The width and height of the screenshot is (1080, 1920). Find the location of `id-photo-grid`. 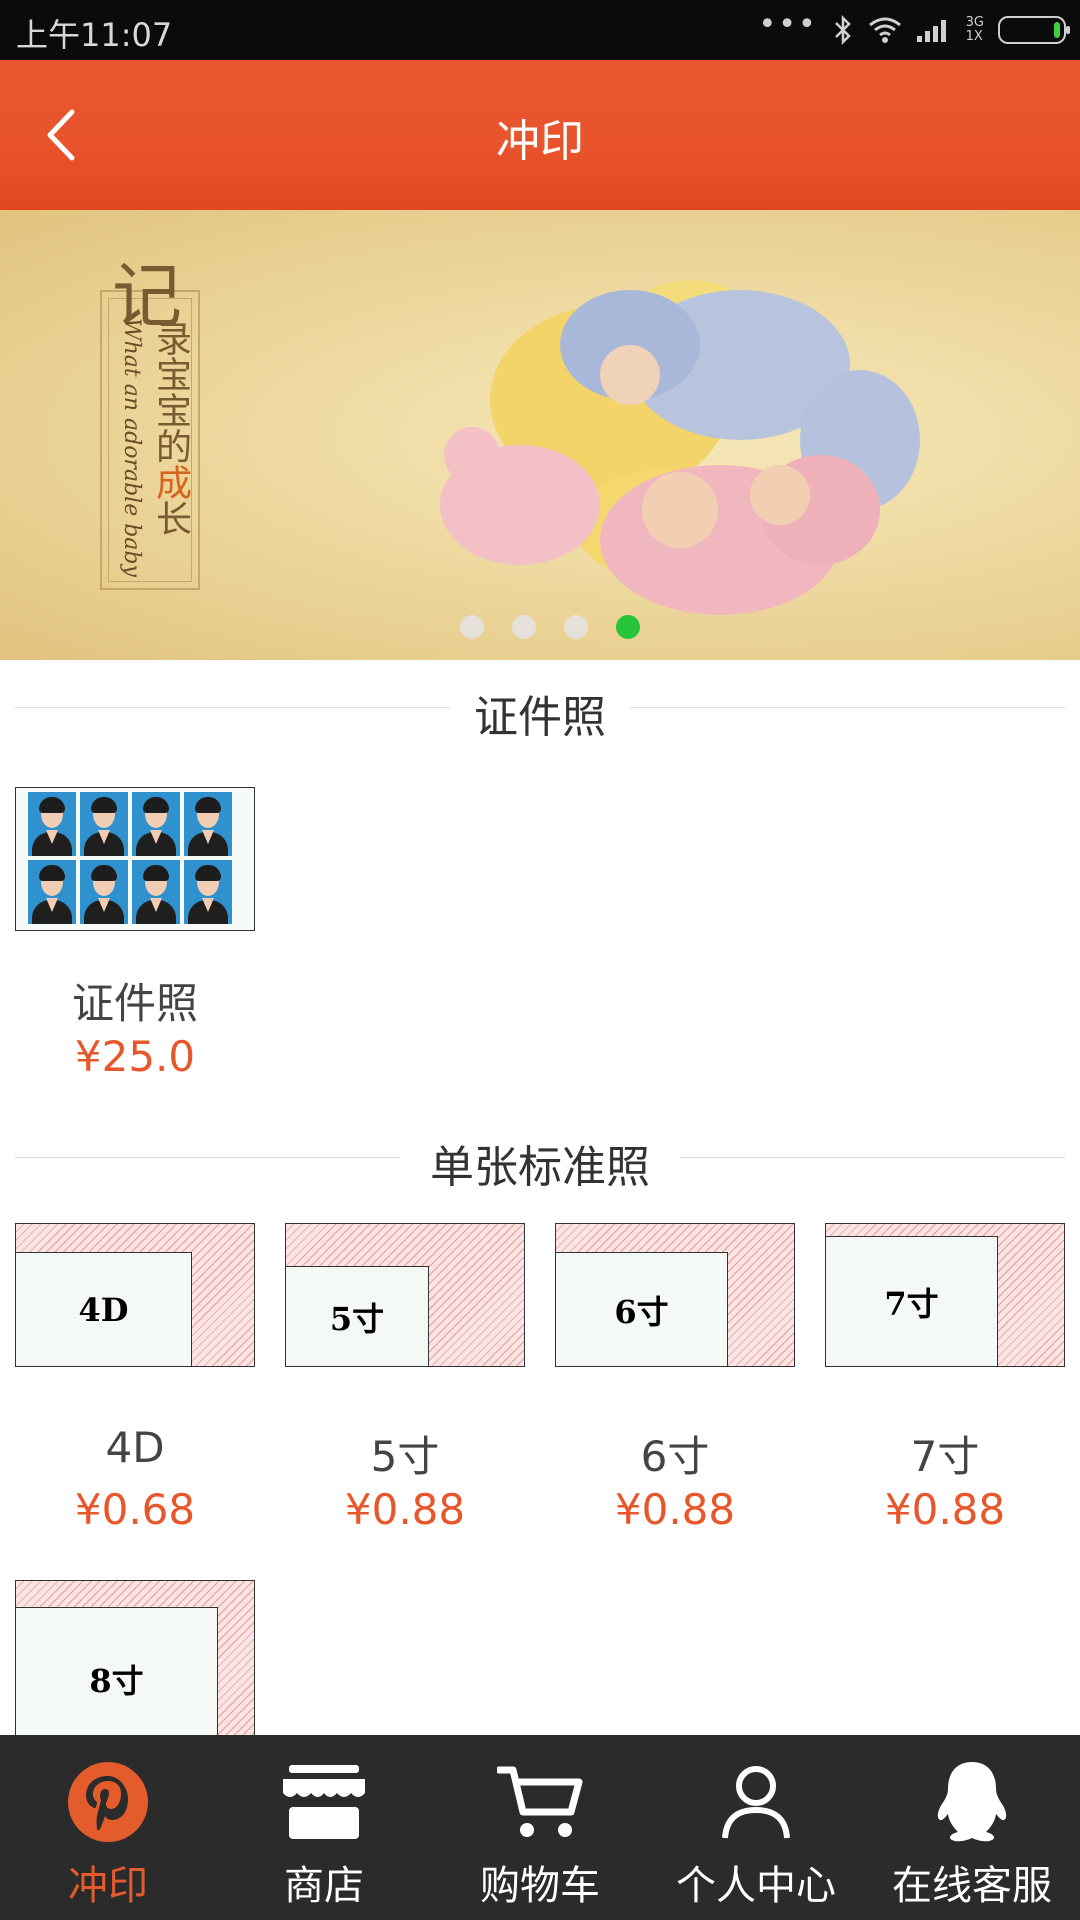

id-photo-grid is located at coordinates (138, 858).